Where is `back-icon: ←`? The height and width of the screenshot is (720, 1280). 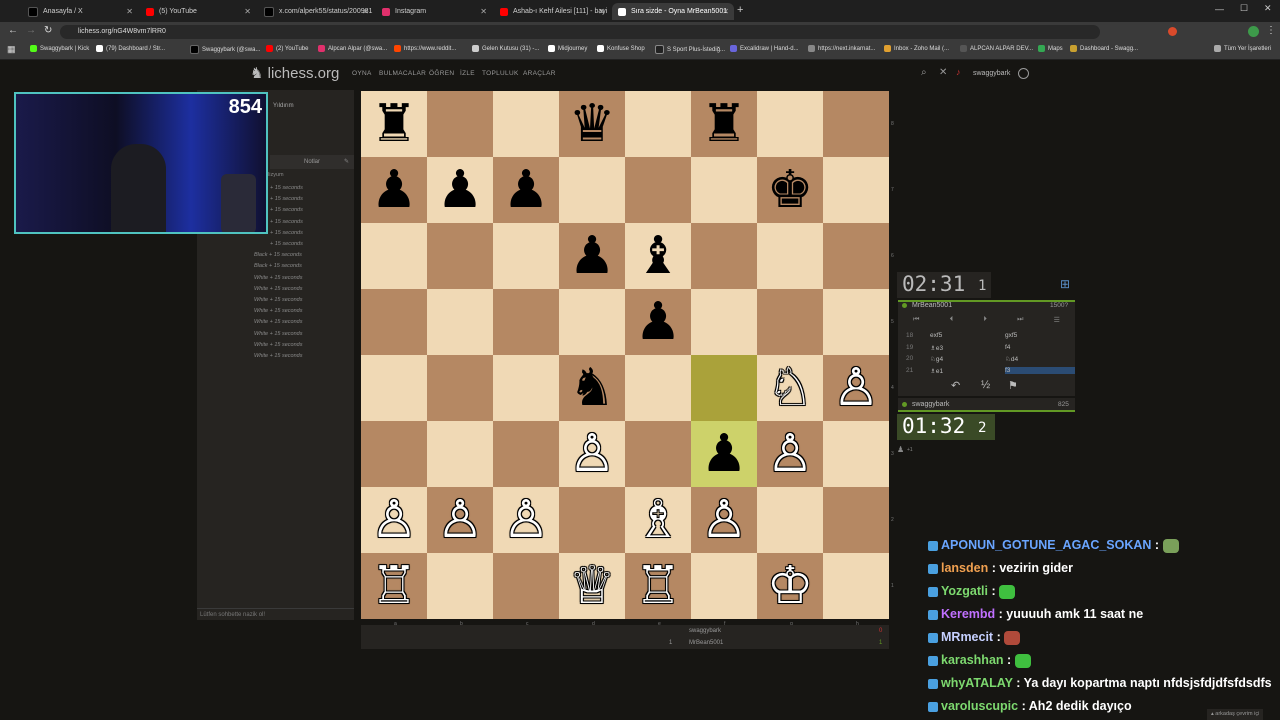 back-icon: ← is located at coordinates (13, 30).